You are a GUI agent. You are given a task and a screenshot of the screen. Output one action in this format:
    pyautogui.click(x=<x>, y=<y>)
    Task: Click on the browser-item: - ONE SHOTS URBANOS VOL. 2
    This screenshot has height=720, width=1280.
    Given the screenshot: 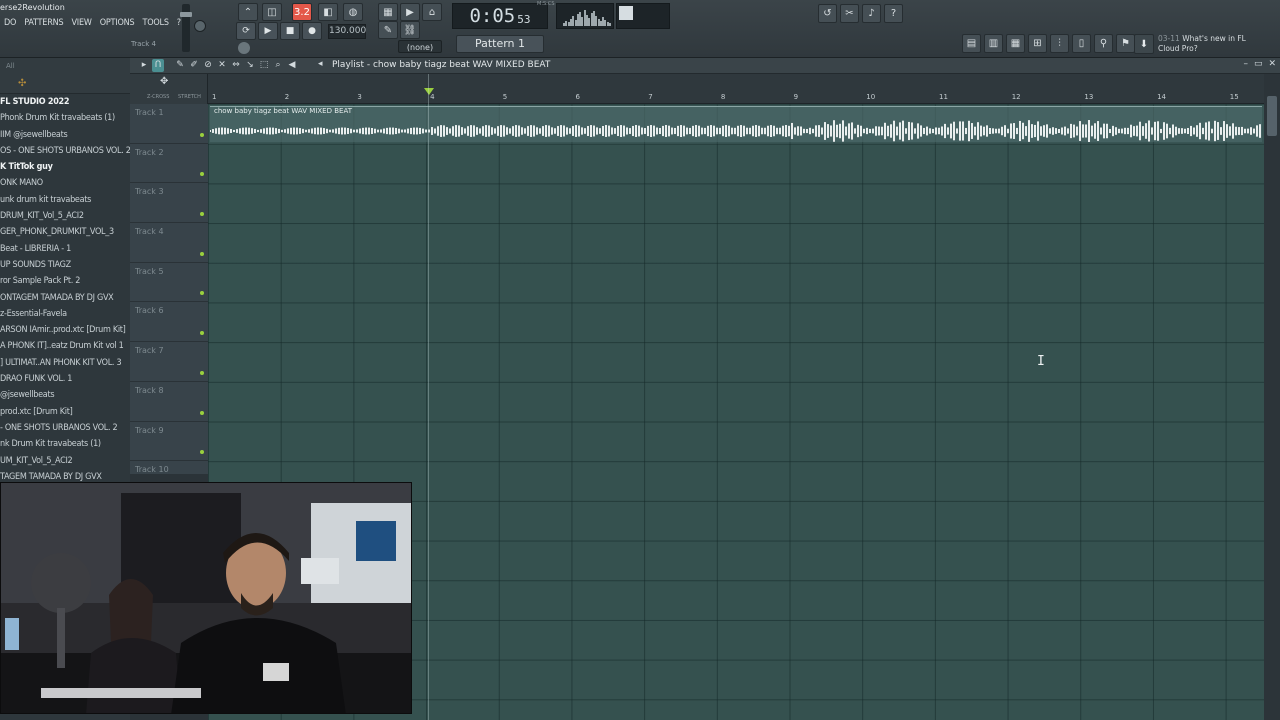 What is the action you would take?
    pyautogui.click(x=65, y=428)
    